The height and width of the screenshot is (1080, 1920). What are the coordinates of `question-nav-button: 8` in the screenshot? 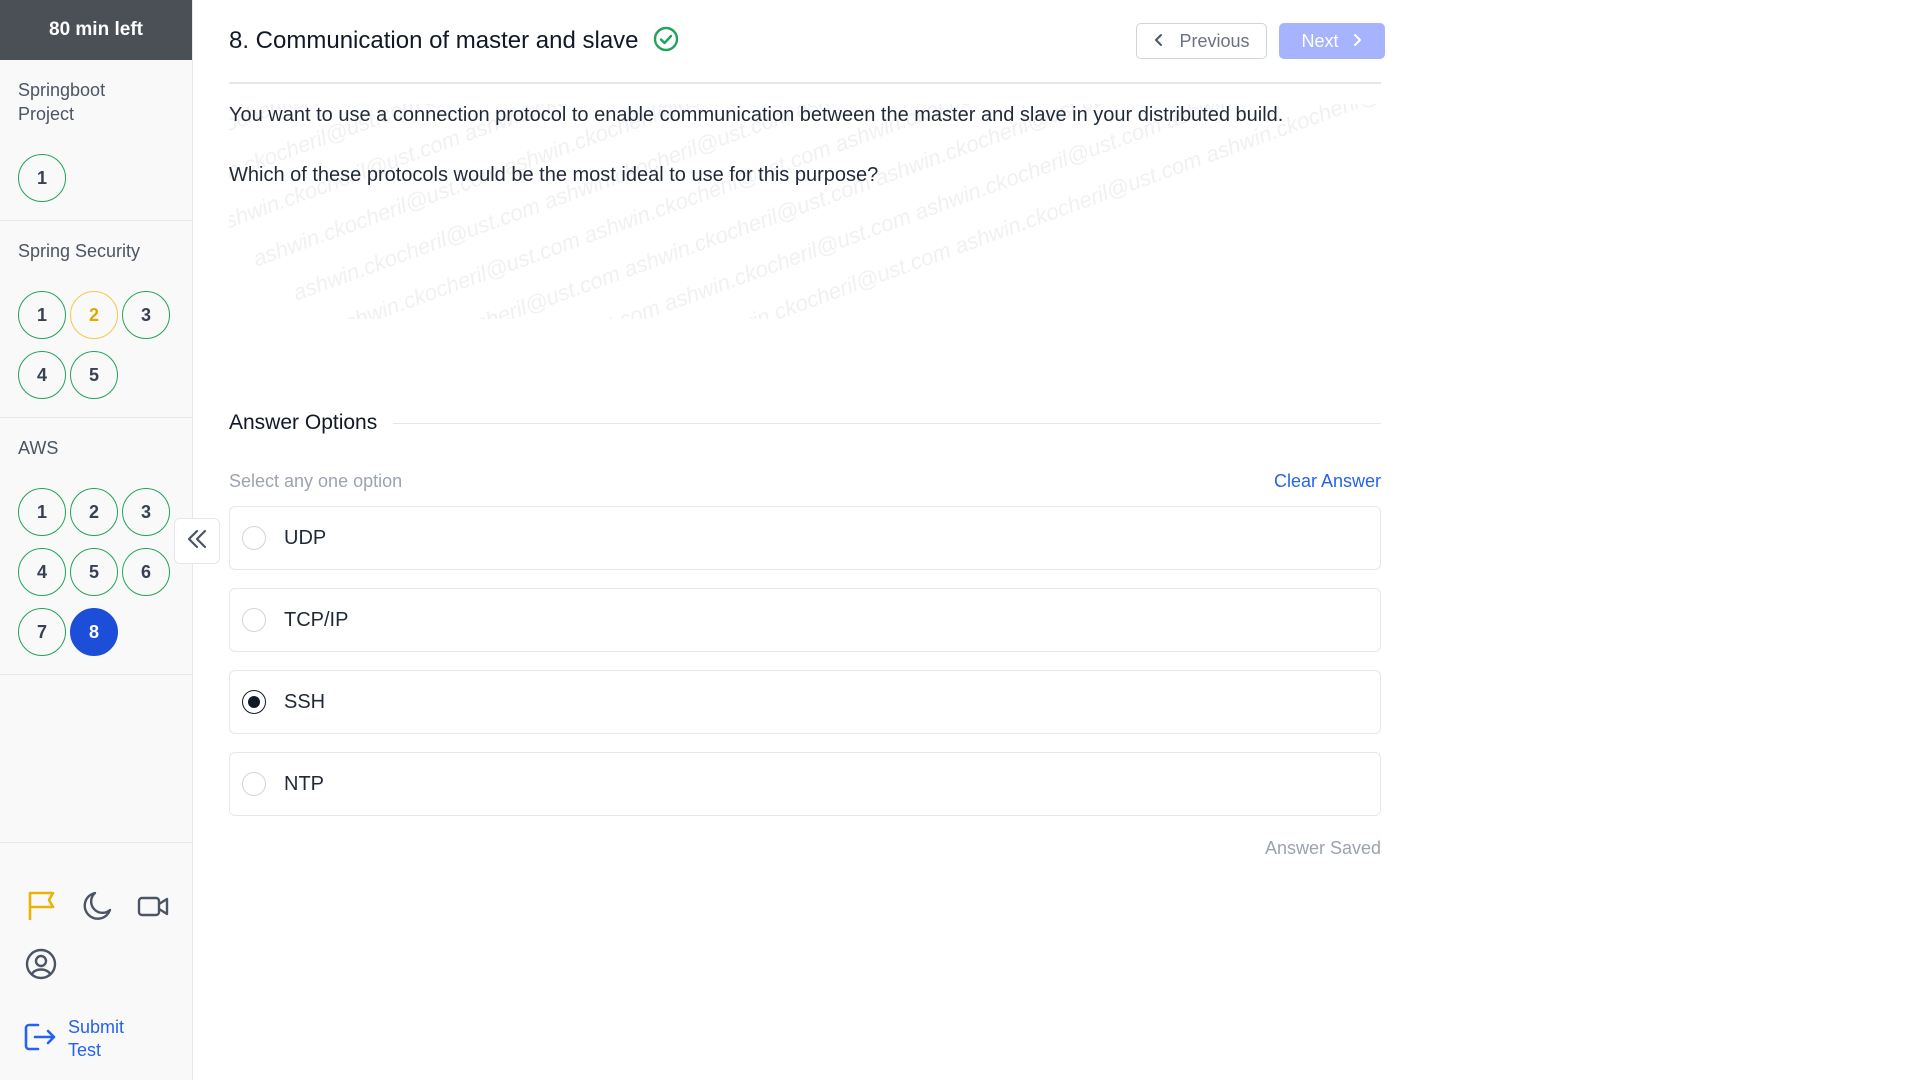 It's located at (94, 632).